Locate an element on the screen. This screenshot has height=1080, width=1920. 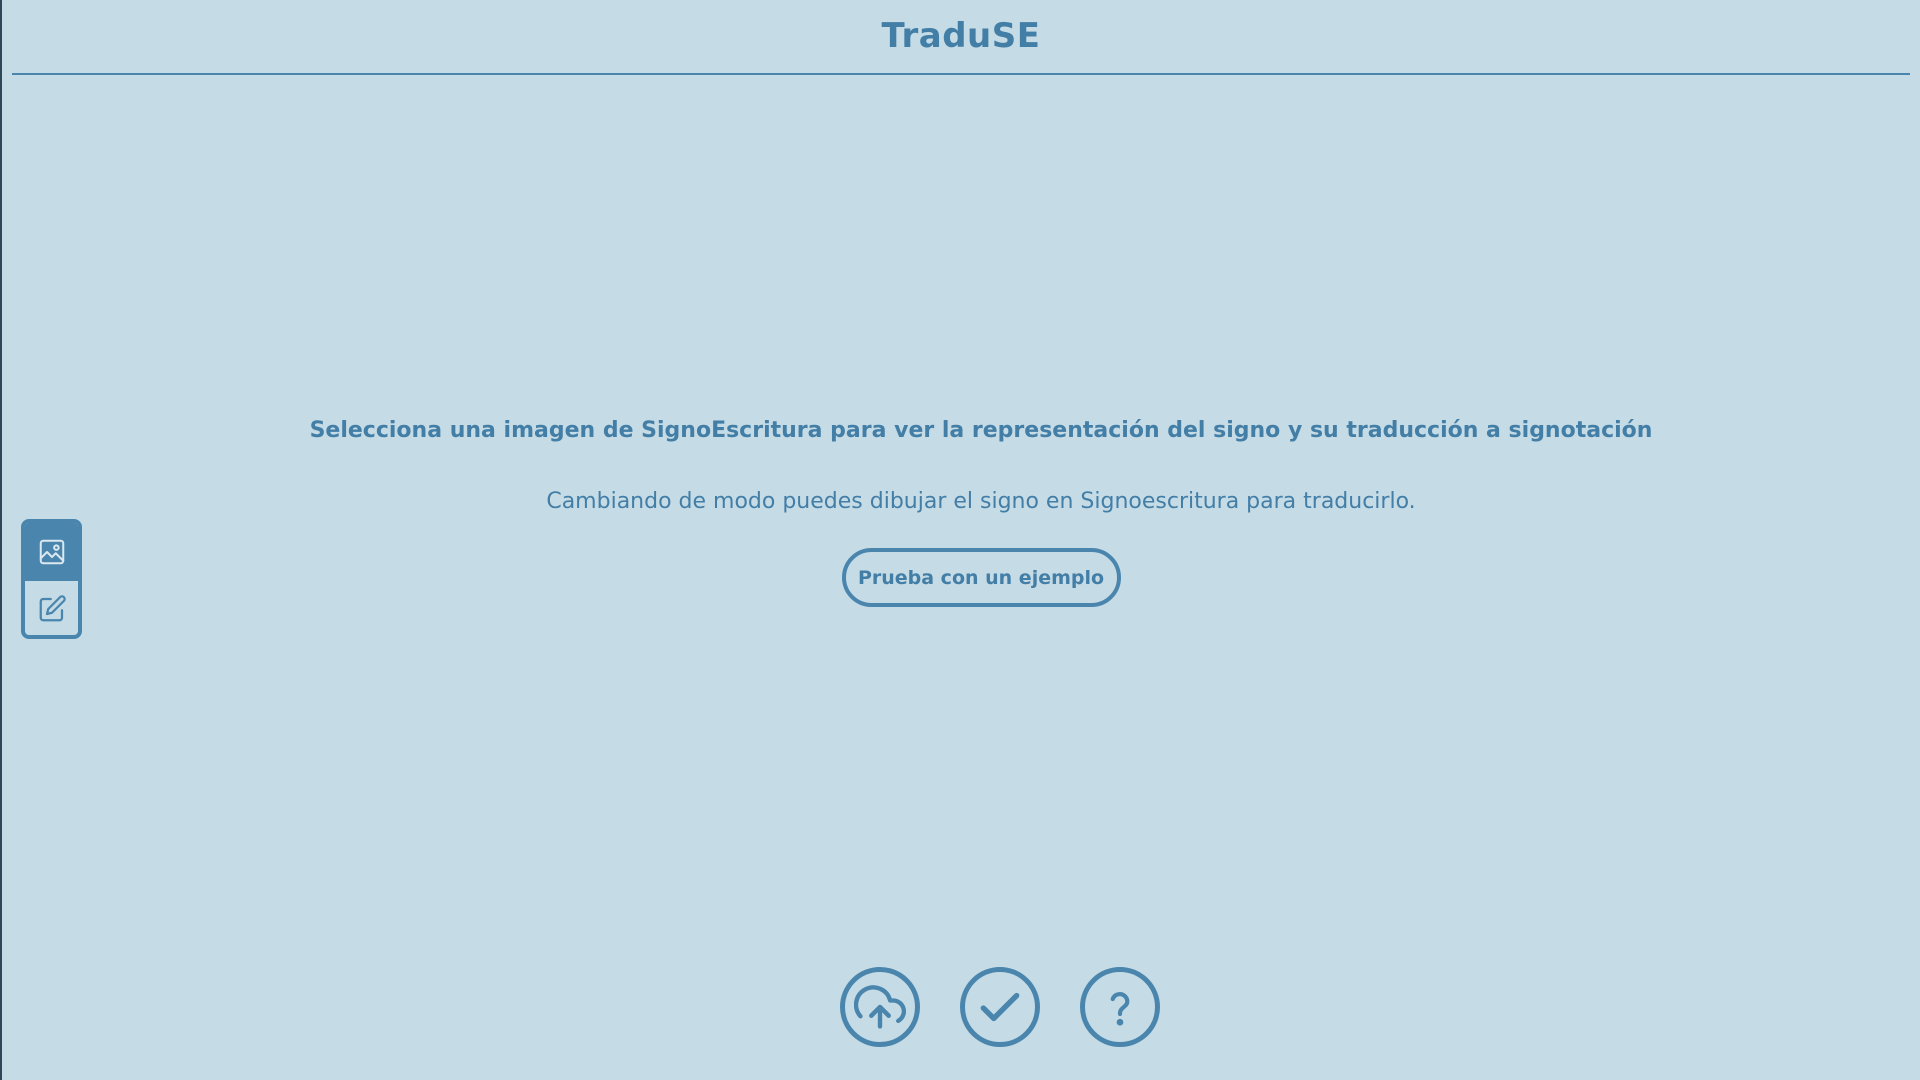
upload-button is located at coordinates (880, 1007).